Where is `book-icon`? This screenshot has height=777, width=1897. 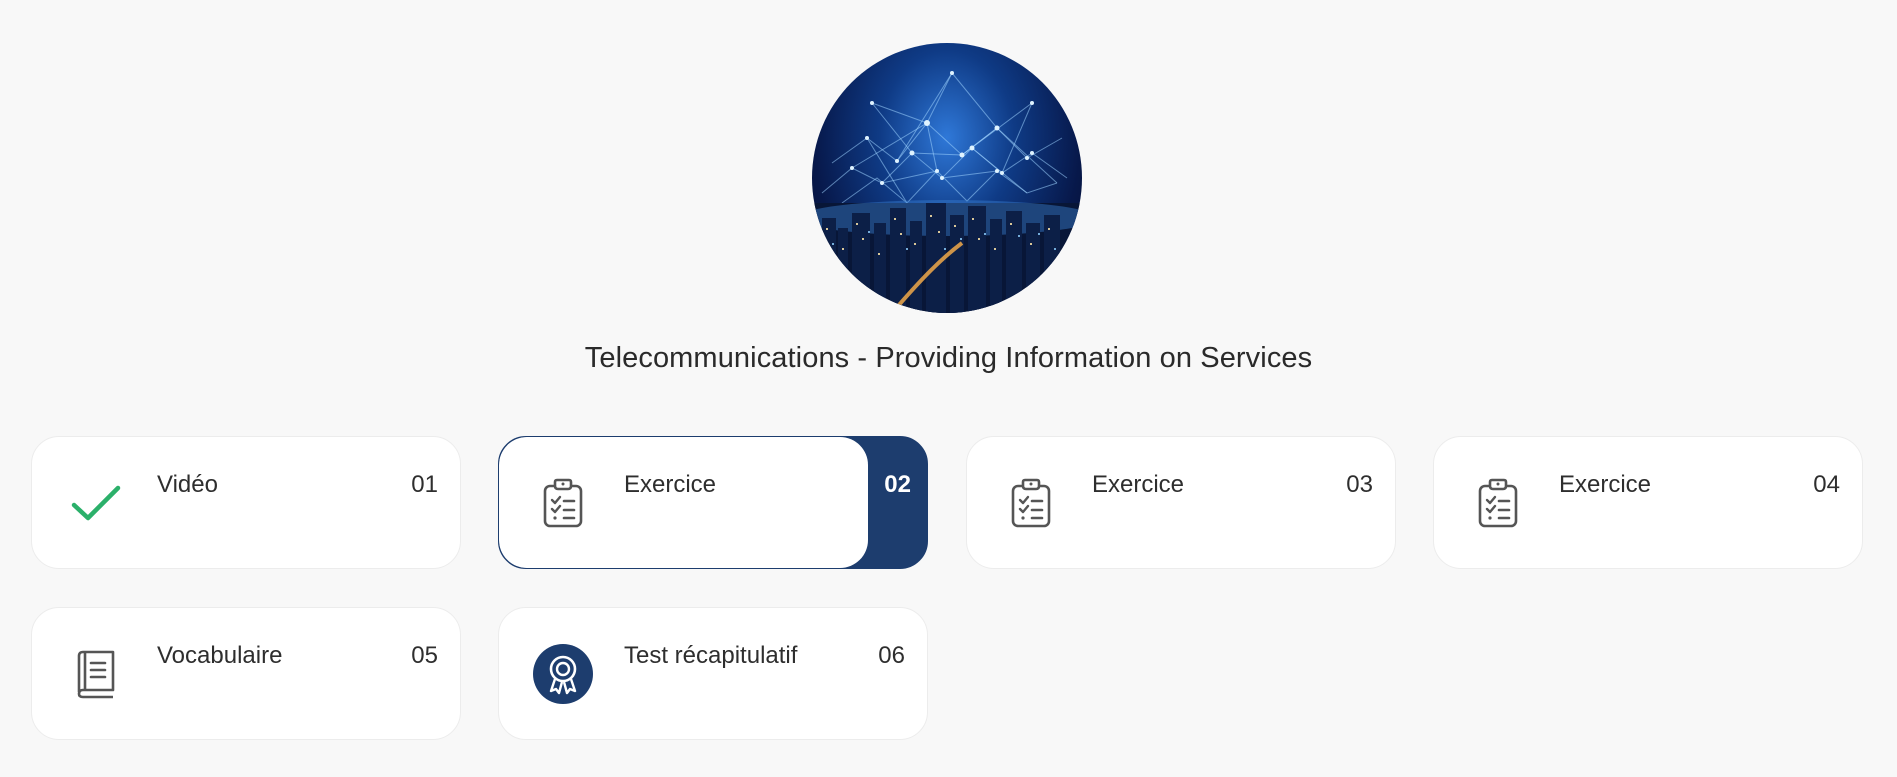
book-icon is located at coordinates (96, 674).